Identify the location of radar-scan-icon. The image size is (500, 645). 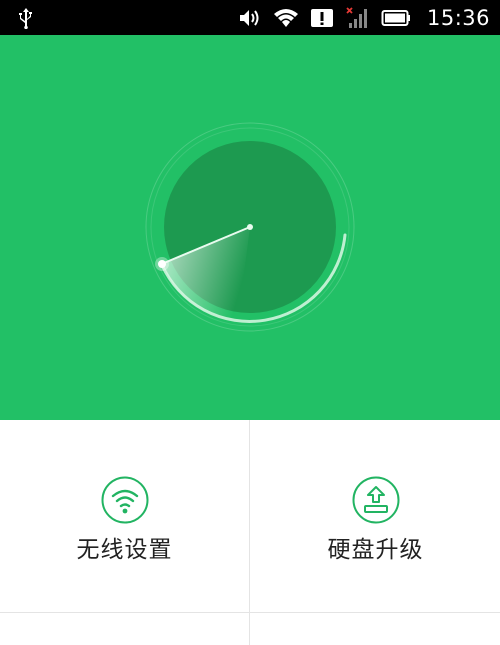
(250, 227).